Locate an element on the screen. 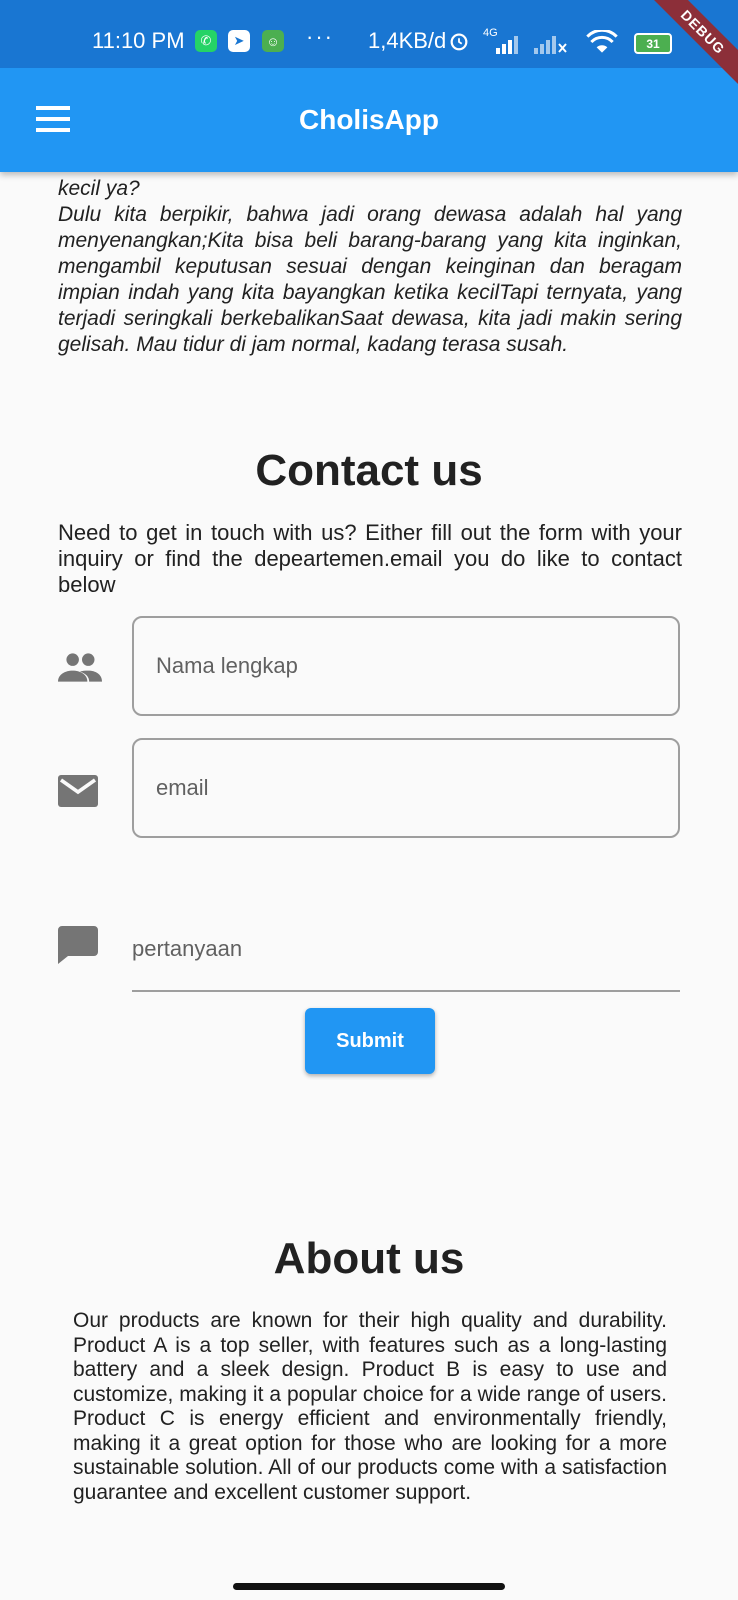 Image resolution: width=738 pixels, height=1600 pixels. email-icon is located at coordinates (78, 791).